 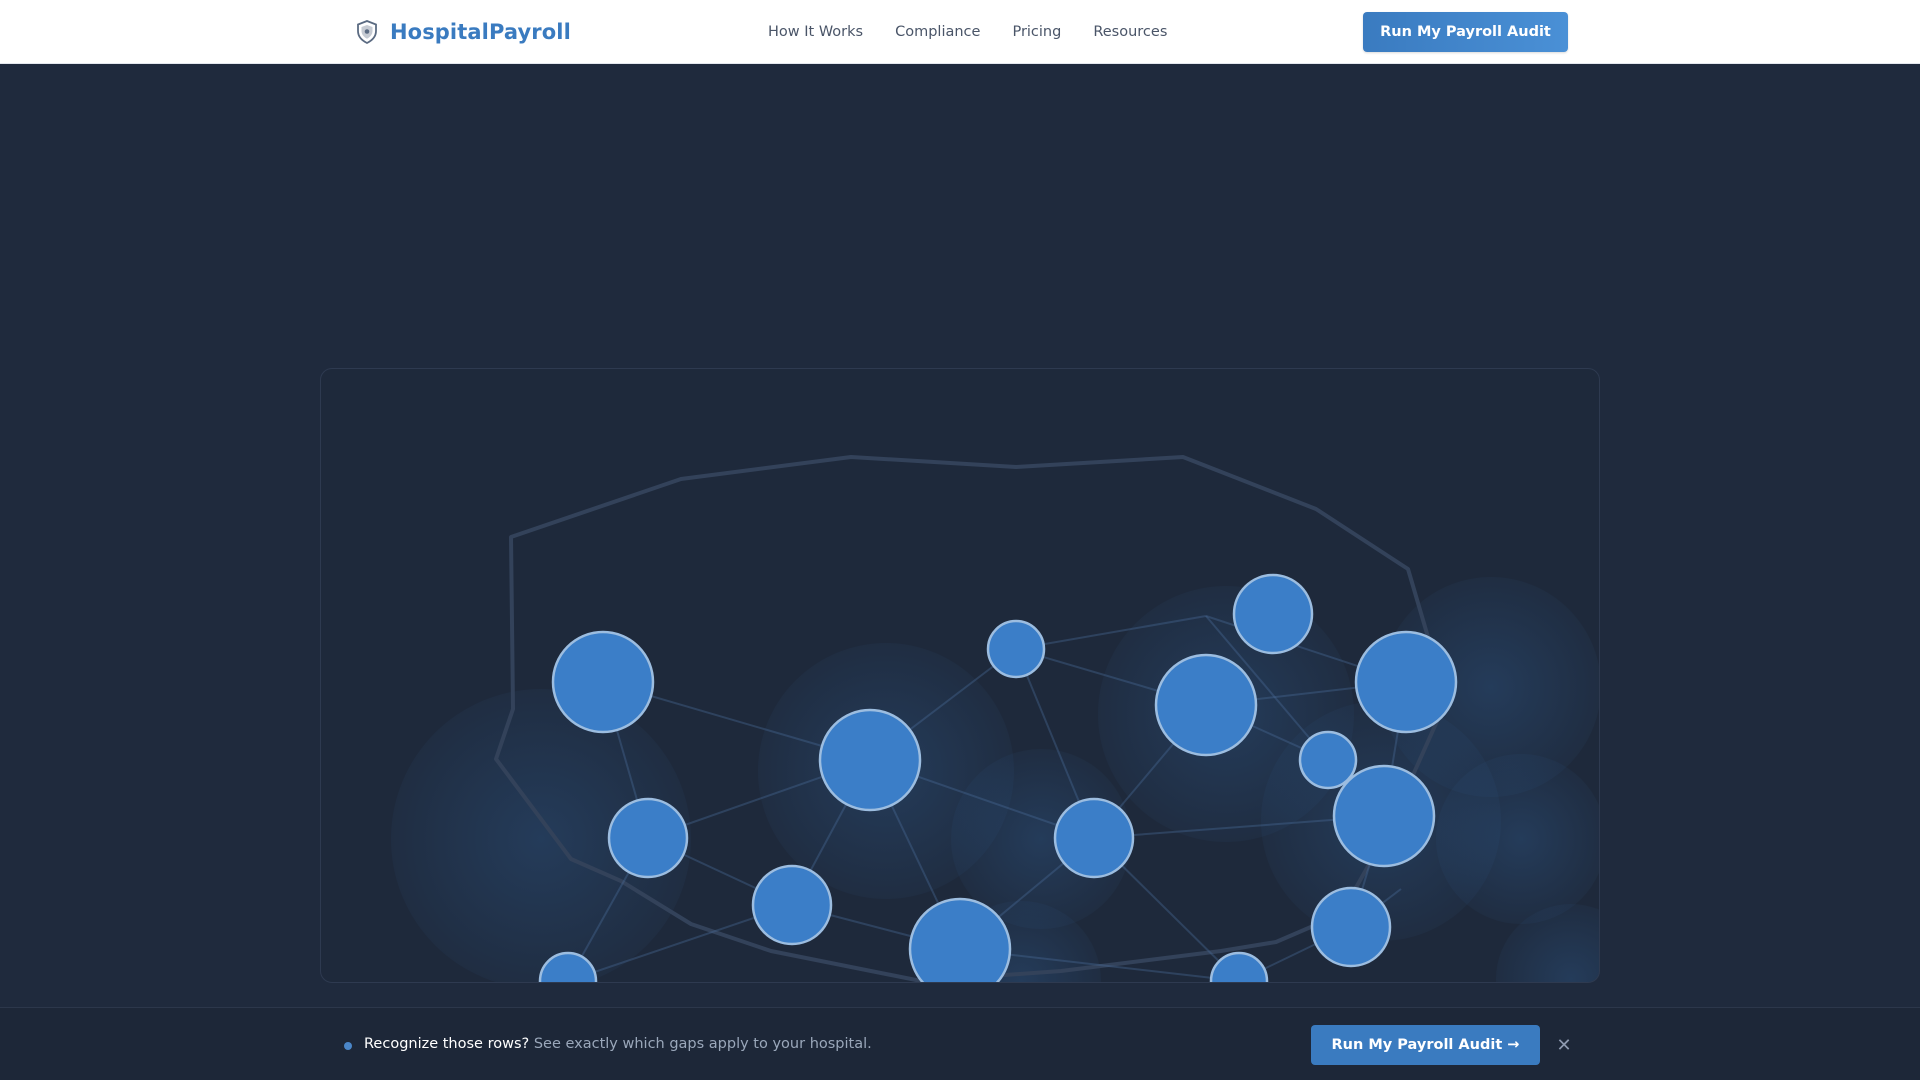 I want to click on status-dot, so click(x=348, y=1046).